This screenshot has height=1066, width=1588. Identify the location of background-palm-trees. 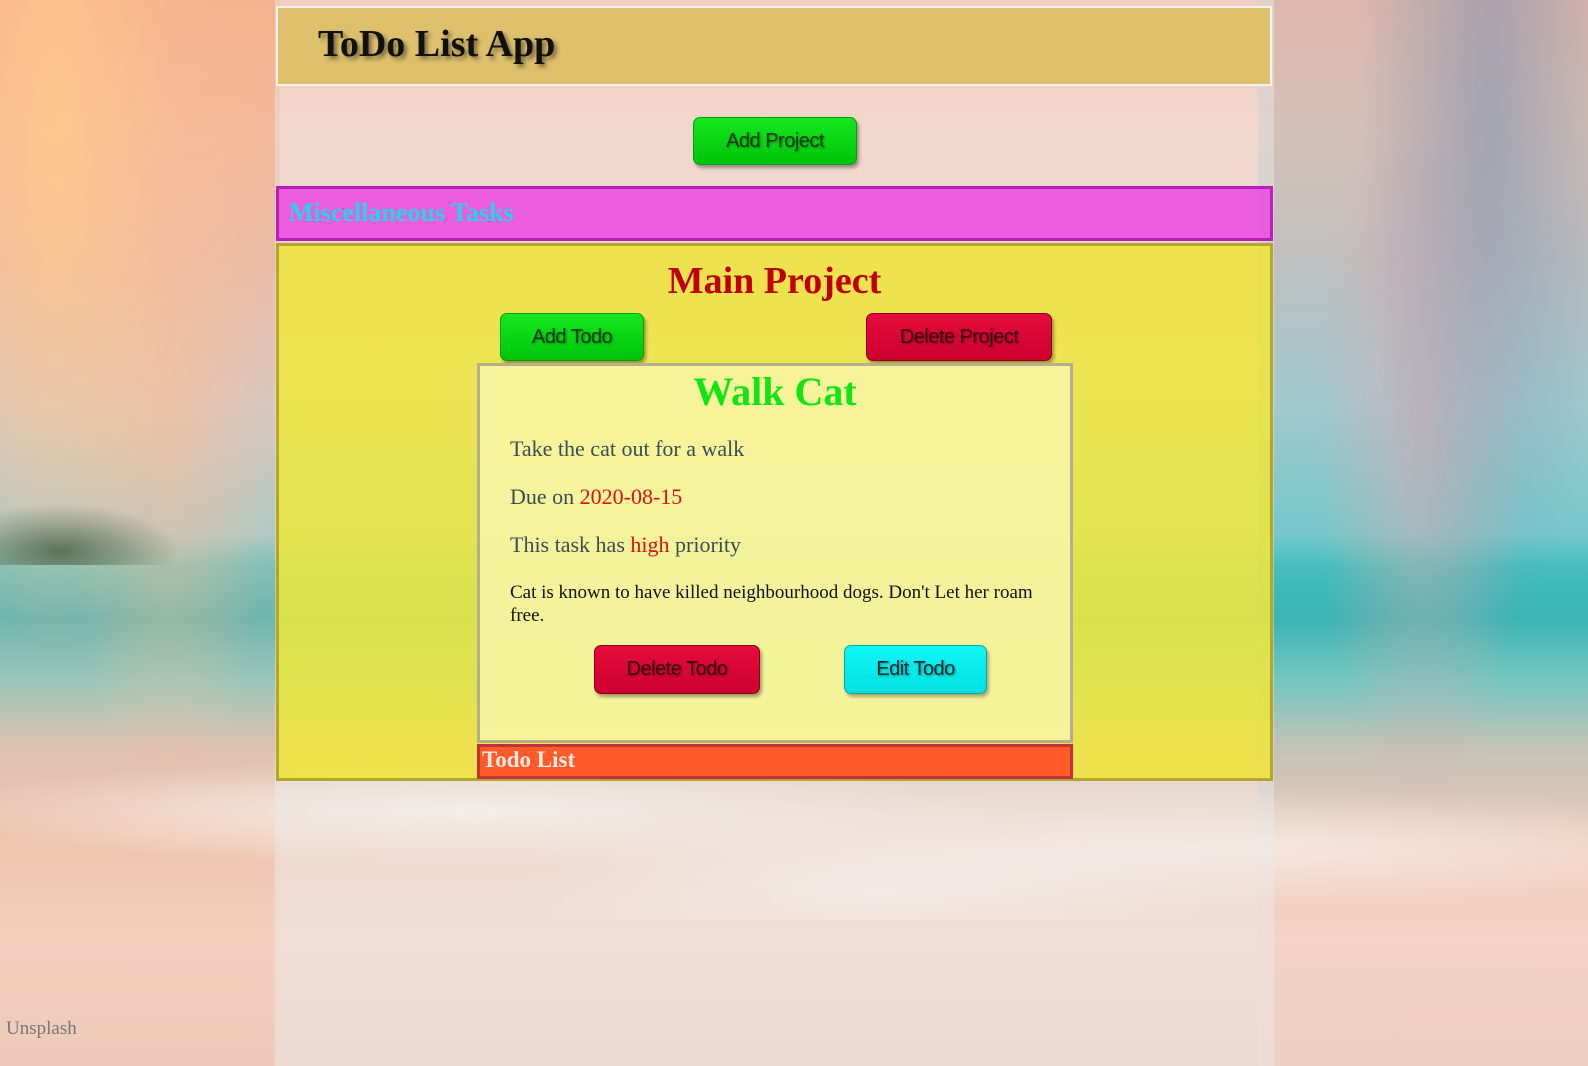
(100, 530).